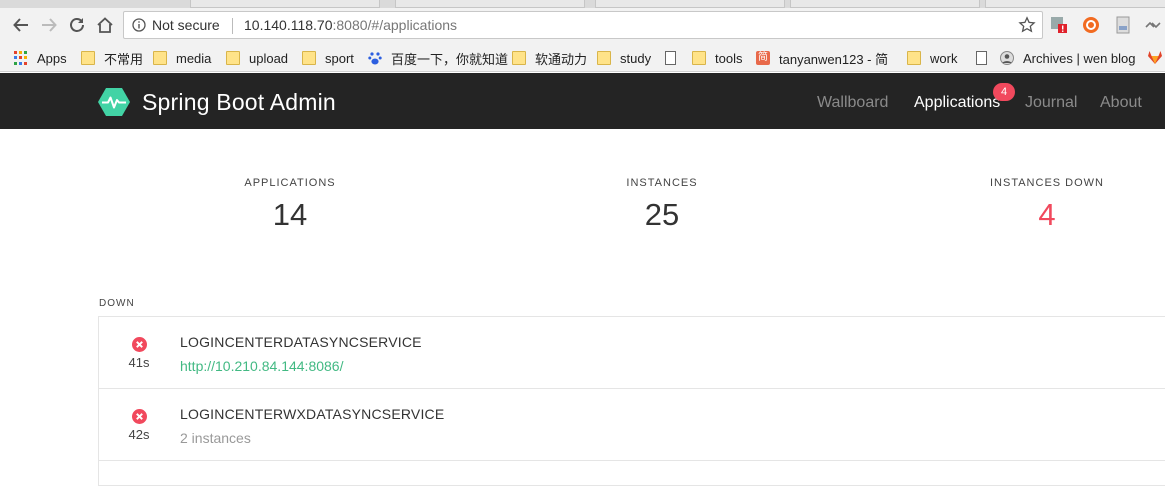 The width and height of the screenshot is (1165, 486). I want to click on url-path: :8080/#/applications, so click(395, 25).